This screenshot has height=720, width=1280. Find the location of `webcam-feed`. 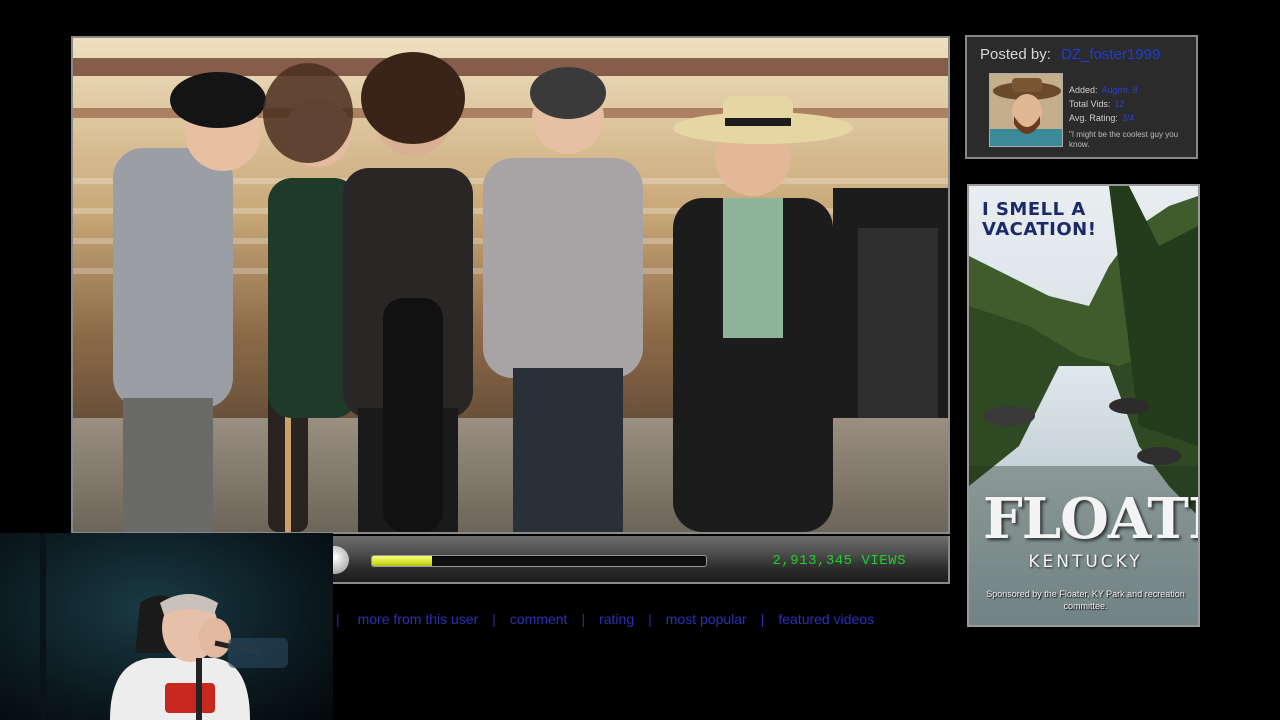

webcam-feed is located at coordinates (164, 626).